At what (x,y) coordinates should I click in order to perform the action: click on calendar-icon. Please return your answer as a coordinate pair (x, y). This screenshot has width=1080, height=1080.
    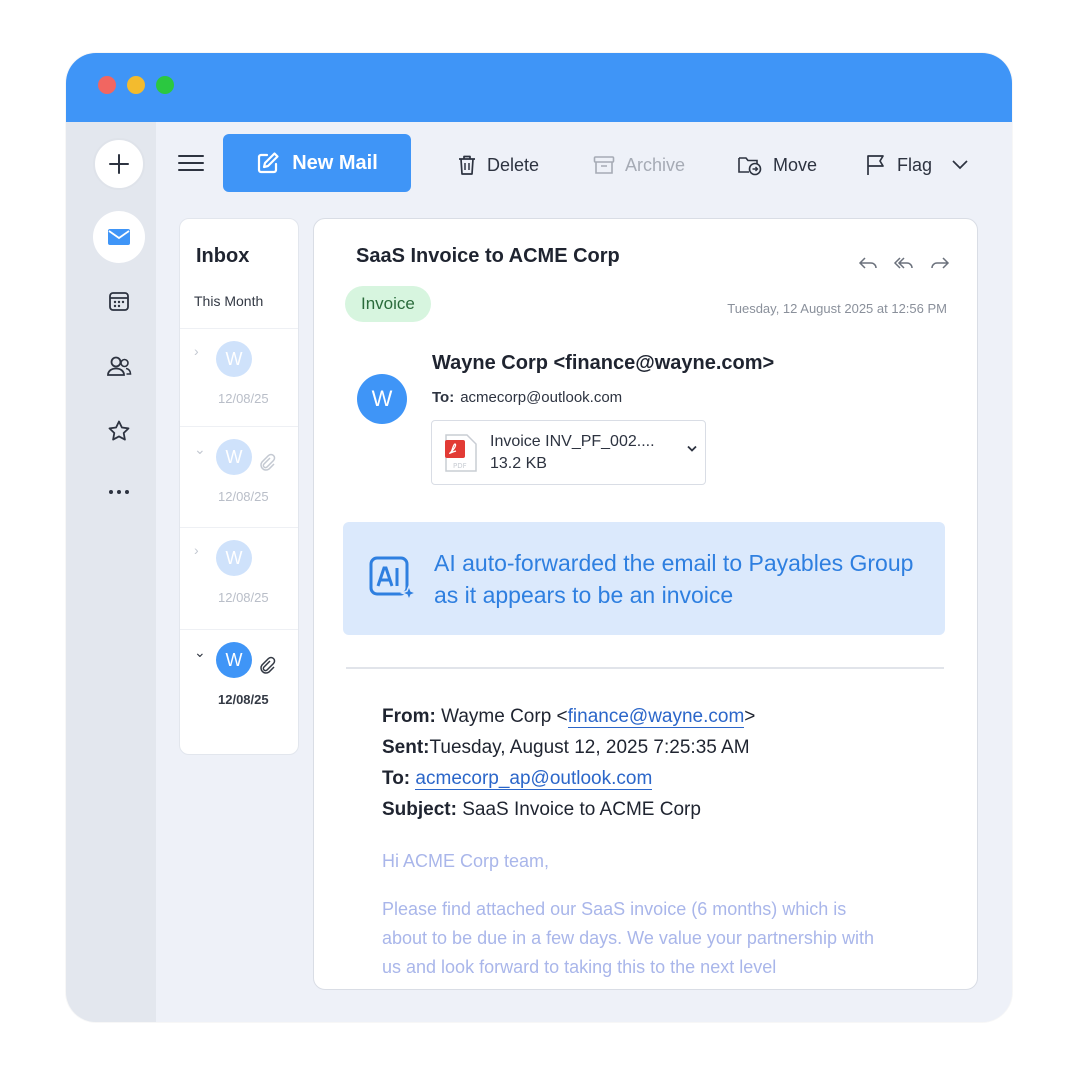
    Looking at the image, I should click on (119, 301).